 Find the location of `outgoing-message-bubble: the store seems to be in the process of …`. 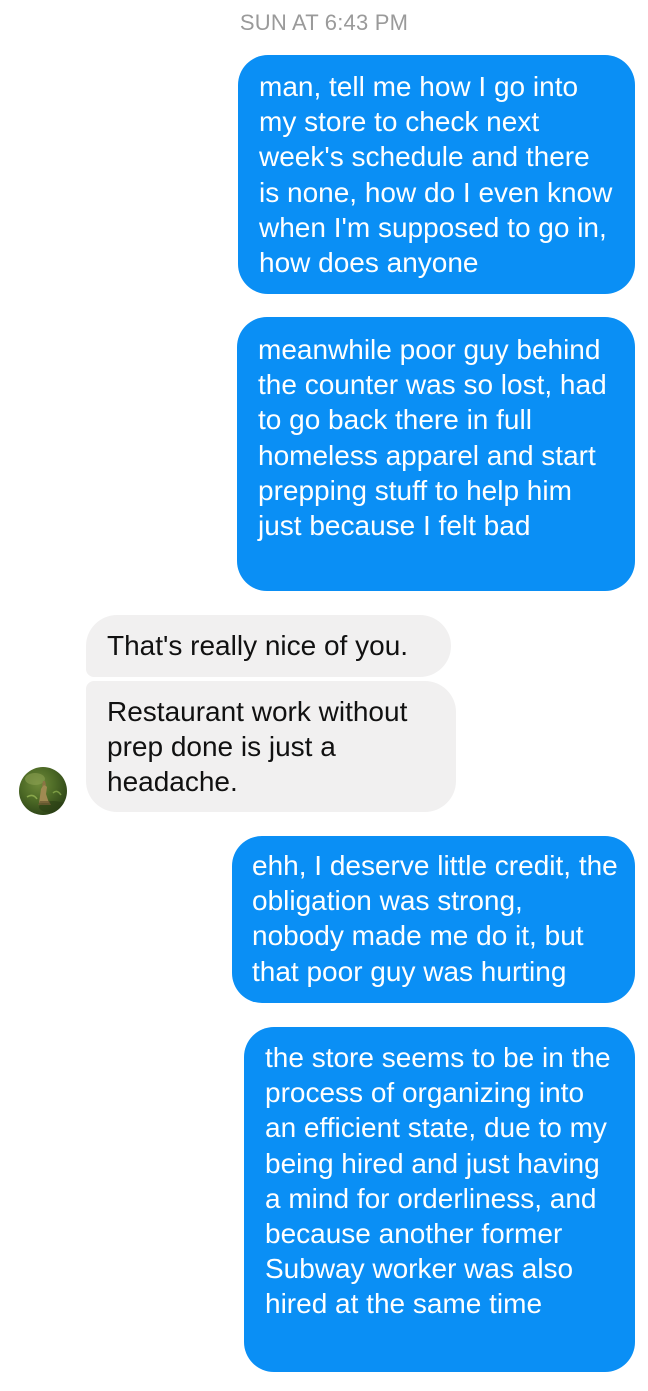

outgoing-message-bubble: the store seems to be in the process of … is located at coordinates (439, 1199).